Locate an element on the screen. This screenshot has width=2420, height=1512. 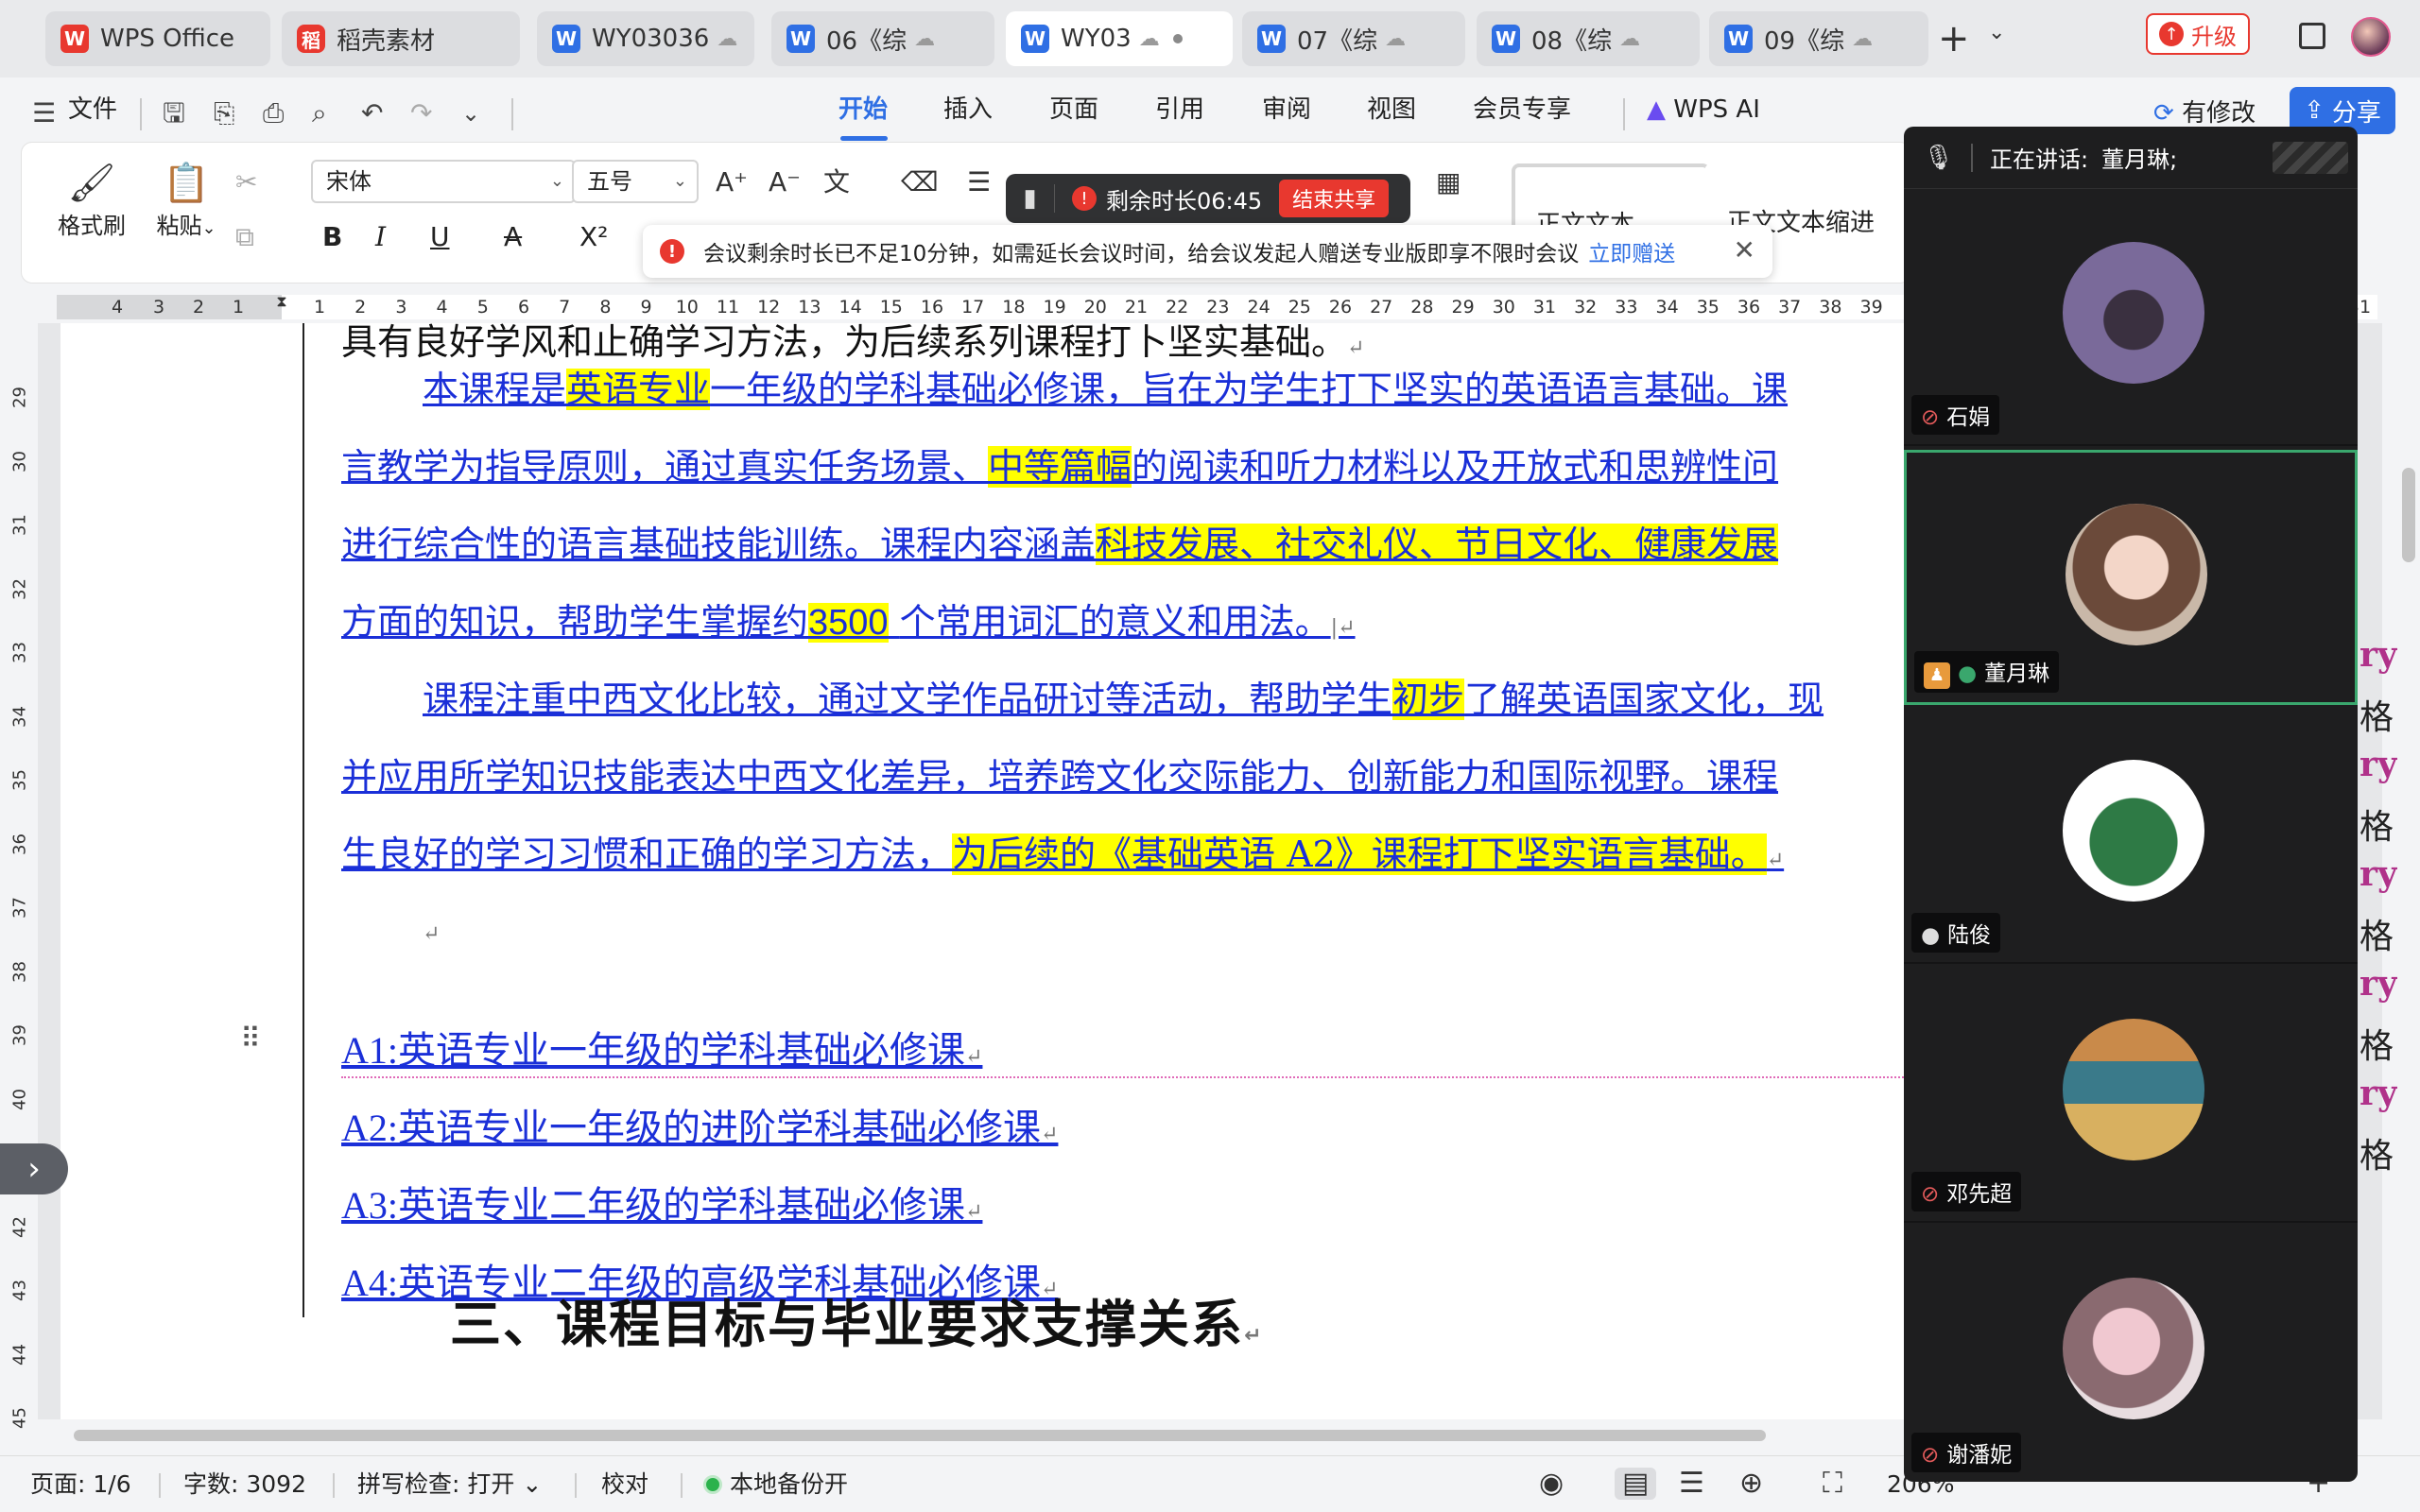
divider is located at coordinates (682, 1485).